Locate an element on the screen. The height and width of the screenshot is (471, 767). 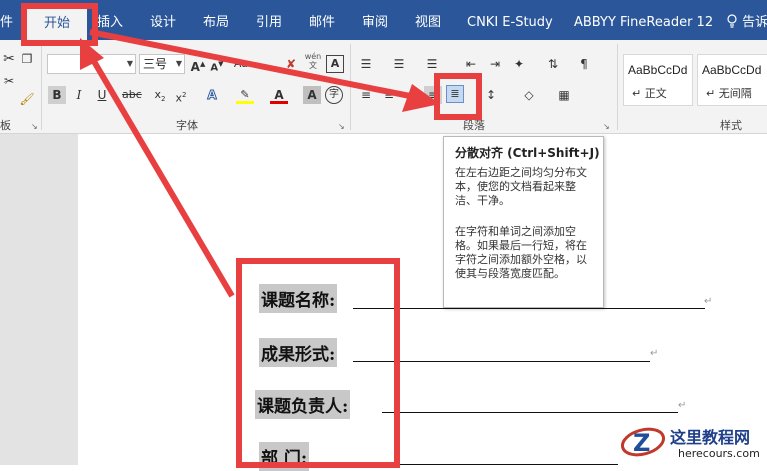
arrow-to-distributed-button is located at coordinates (255, 65).